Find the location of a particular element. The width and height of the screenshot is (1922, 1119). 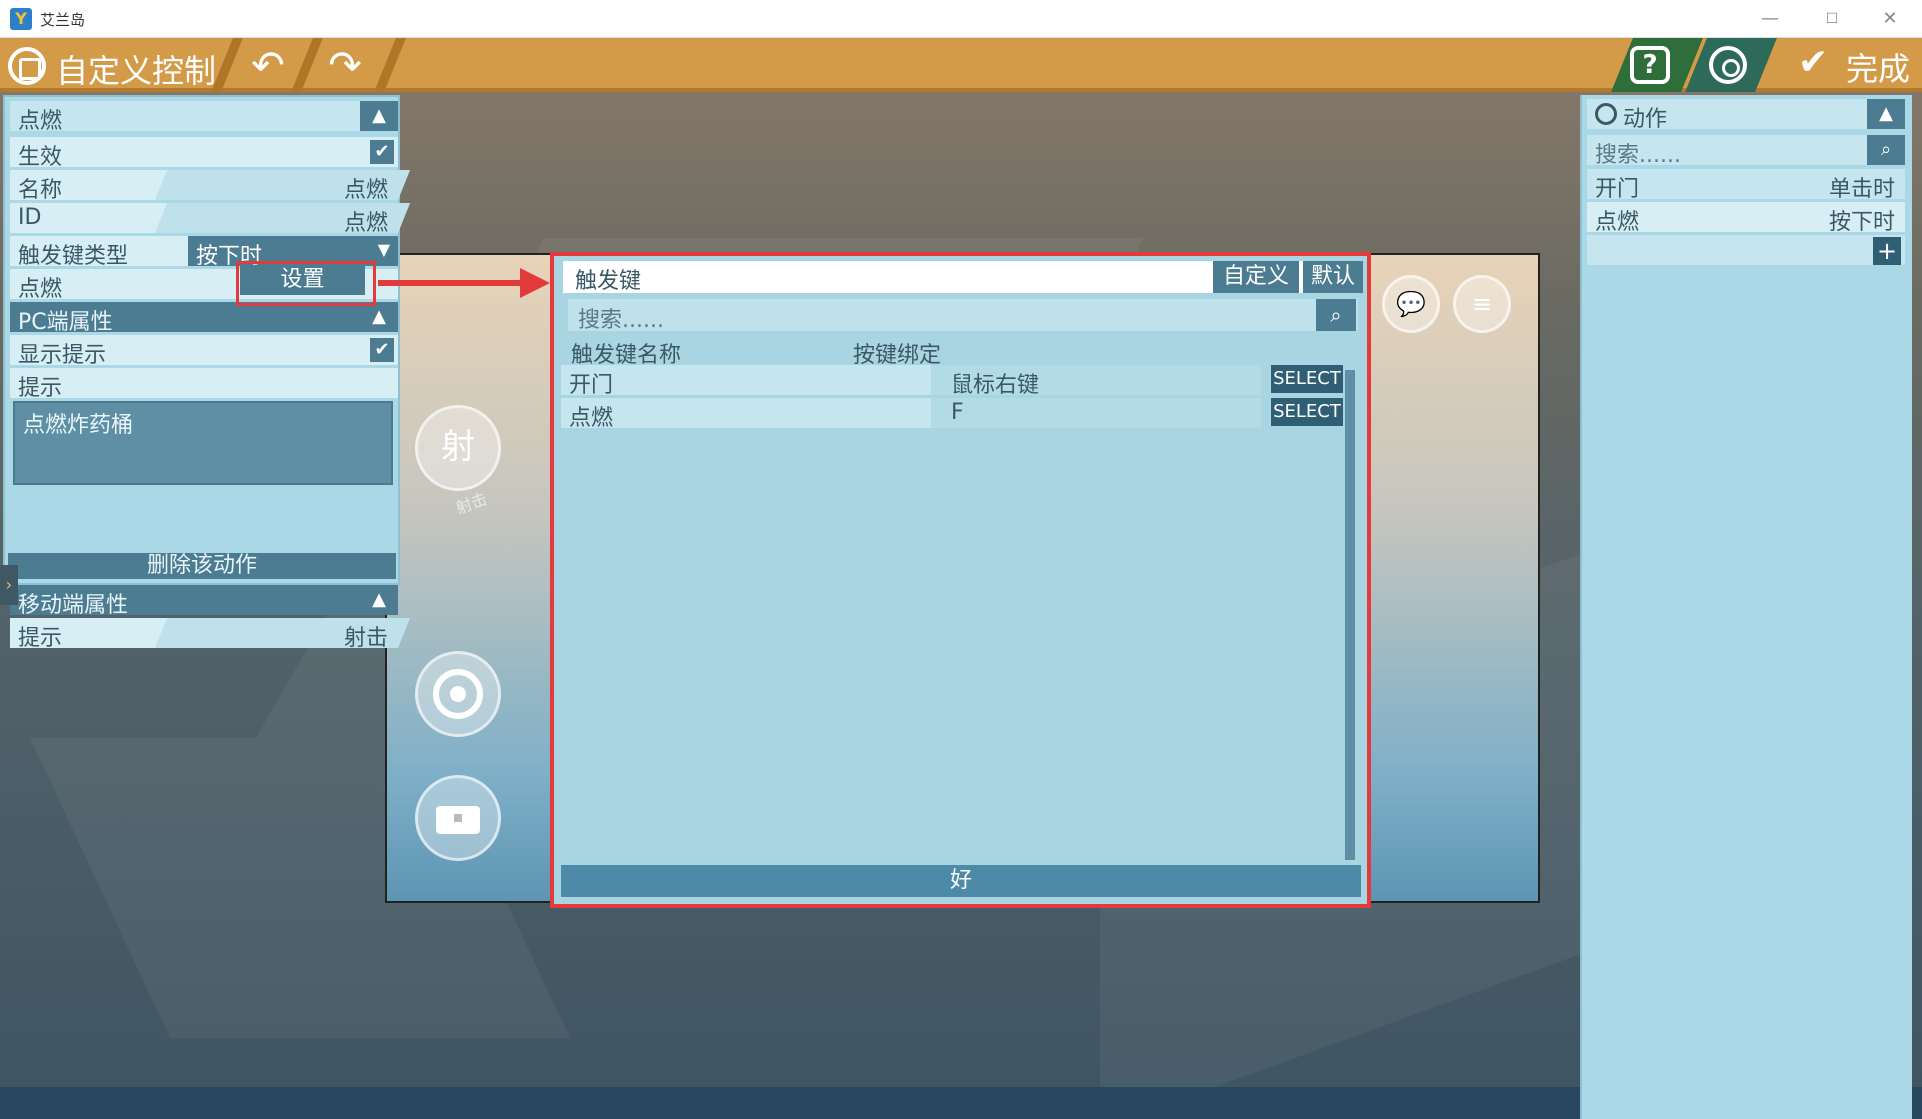

annotation-arrow-head is located at coordinates (535, 283).